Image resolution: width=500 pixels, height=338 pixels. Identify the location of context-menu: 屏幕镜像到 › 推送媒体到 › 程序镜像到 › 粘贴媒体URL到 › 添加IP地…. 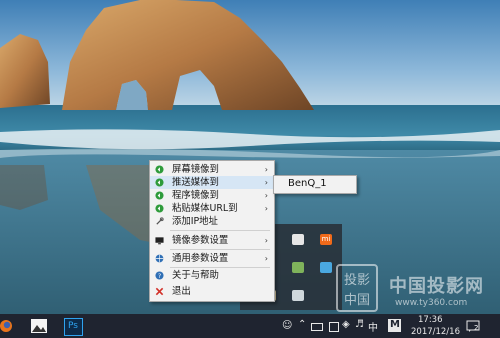
(212, 231).